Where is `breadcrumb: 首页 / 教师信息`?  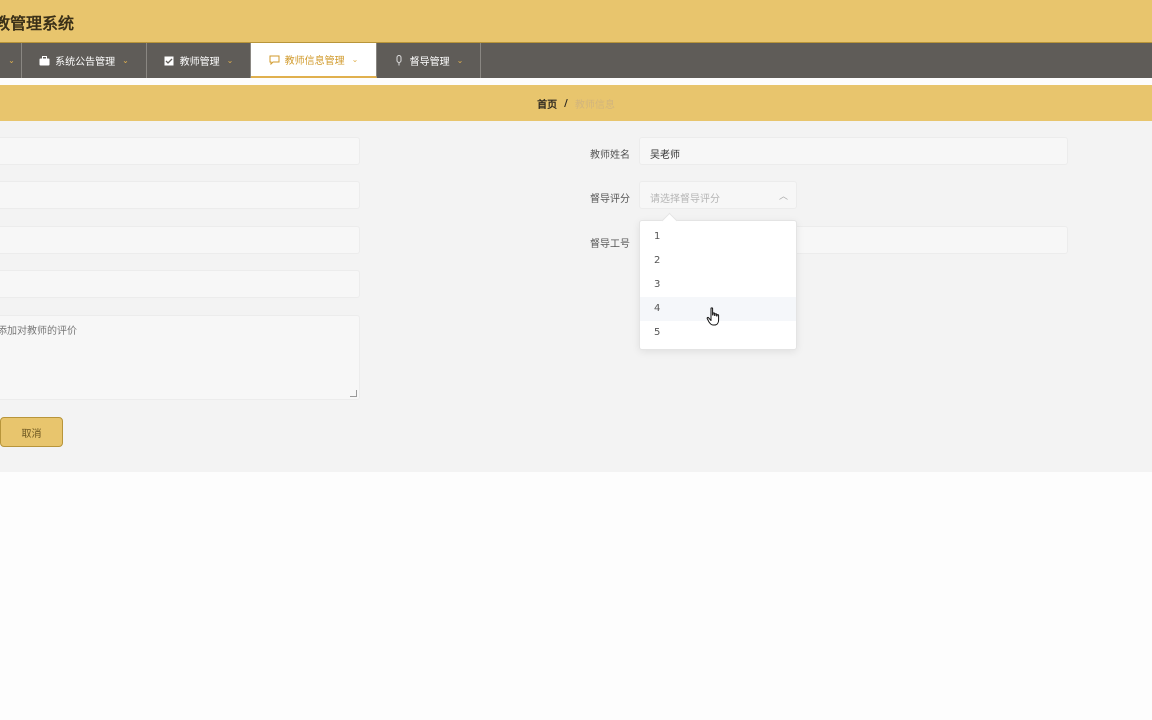 breadcrumb: 首页 / 教师信息 is located at coordinates (576, 103).